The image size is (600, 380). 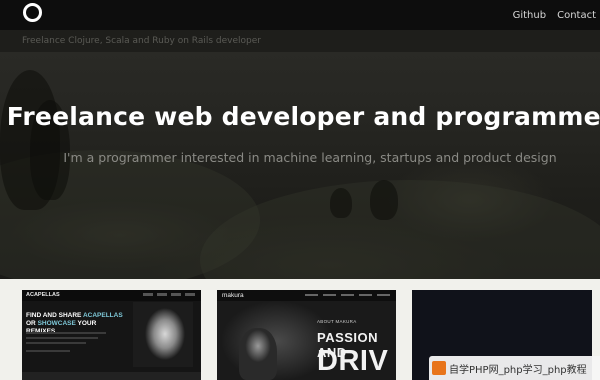 What do you see at coordinates (32, 12) in the screenshot?
I see `logo-circle-icon` at bounding box center [32, 12].